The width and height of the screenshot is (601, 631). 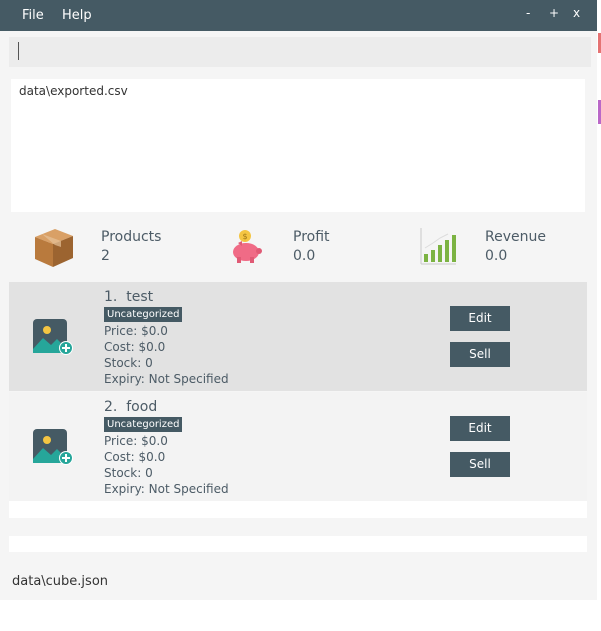 I want to click on profit-label: Profit, so click(x=311, y=237).